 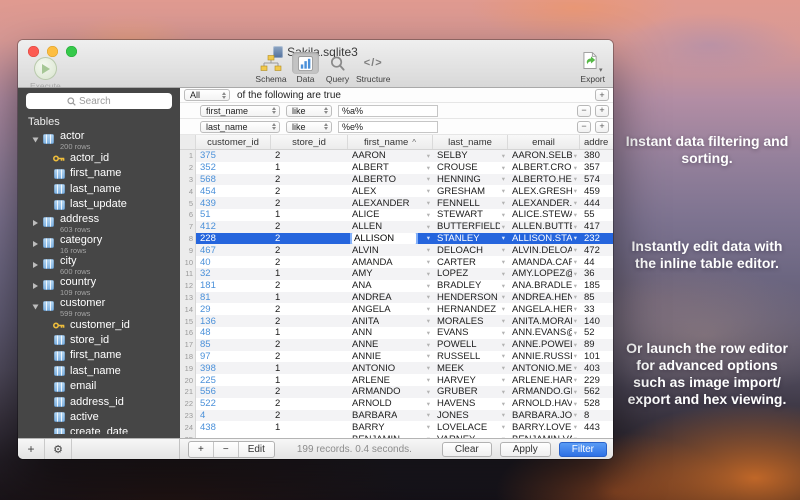 What do you see at coordinates (233, 427) in the screenshot?
I see `cell-customer-id: 438` at bounding box center [233, 427].